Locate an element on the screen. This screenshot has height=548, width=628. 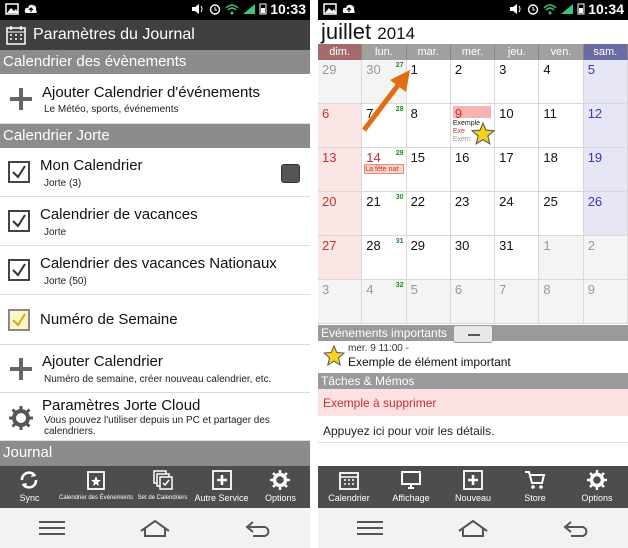
calendar-set-button: Set de Calendriers is located at coordinates (162, 487).